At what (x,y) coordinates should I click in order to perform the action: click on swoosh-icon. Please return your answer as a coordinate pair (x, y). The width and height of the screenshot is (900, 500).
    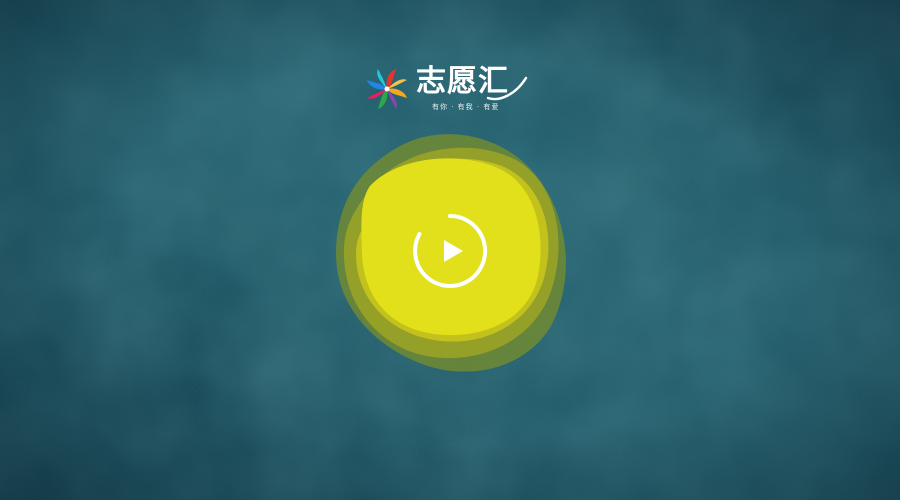
    Looking at the image, I should click on (507, 88).